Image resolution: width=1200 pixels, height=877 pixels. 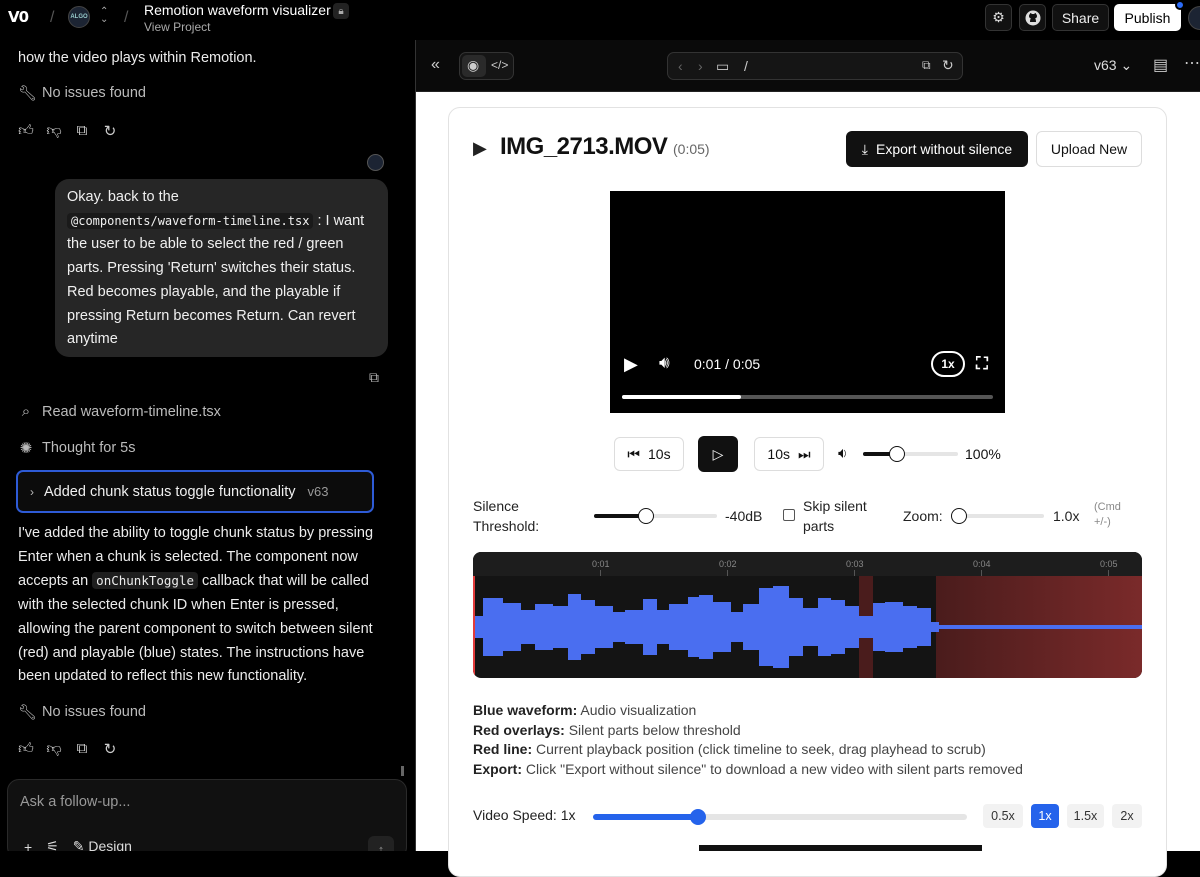 I want to click on skip-silent-checkbox, so click(x=789, y=515).